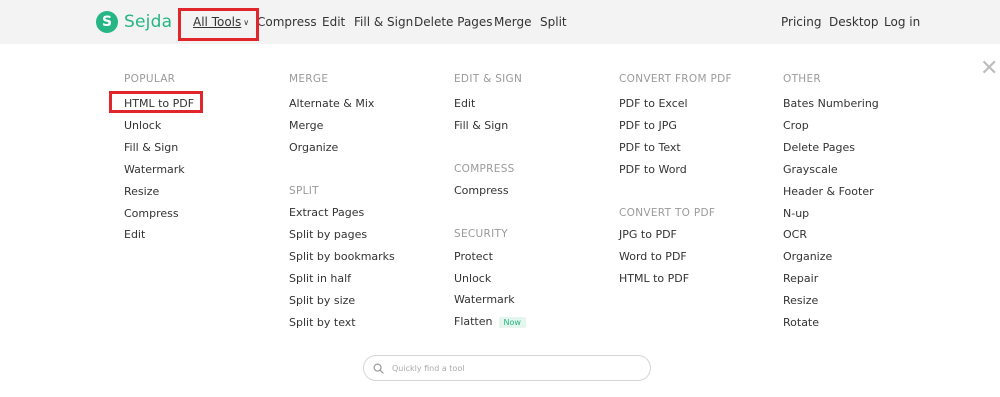 This screenshot has width=1000, height=397. Describe the element at coordinates (246, 22) in the screenshot. I see `chevron-down-icon: ∨` at that location.